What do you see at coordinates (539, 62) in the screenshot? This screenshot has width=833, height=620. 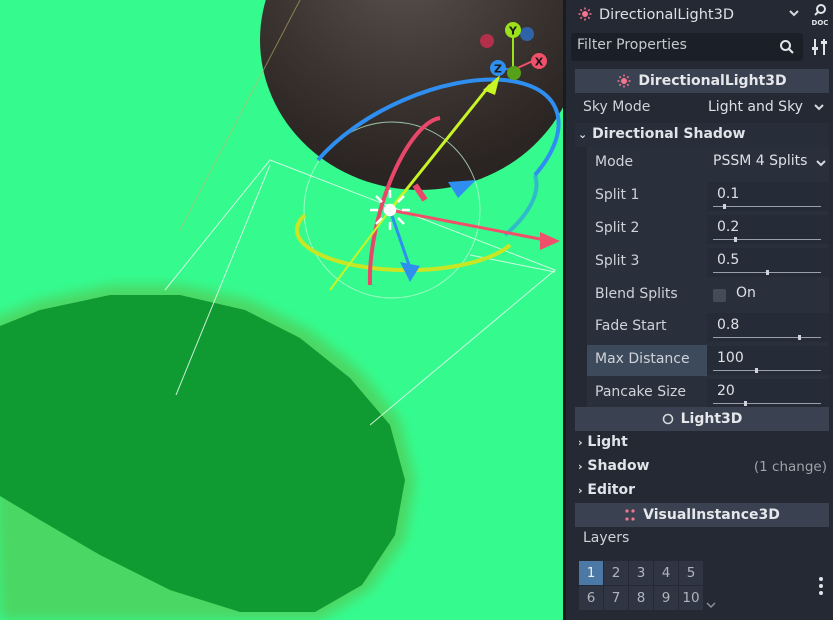 I see `svg-text: X` at bounding box center [539, 62].